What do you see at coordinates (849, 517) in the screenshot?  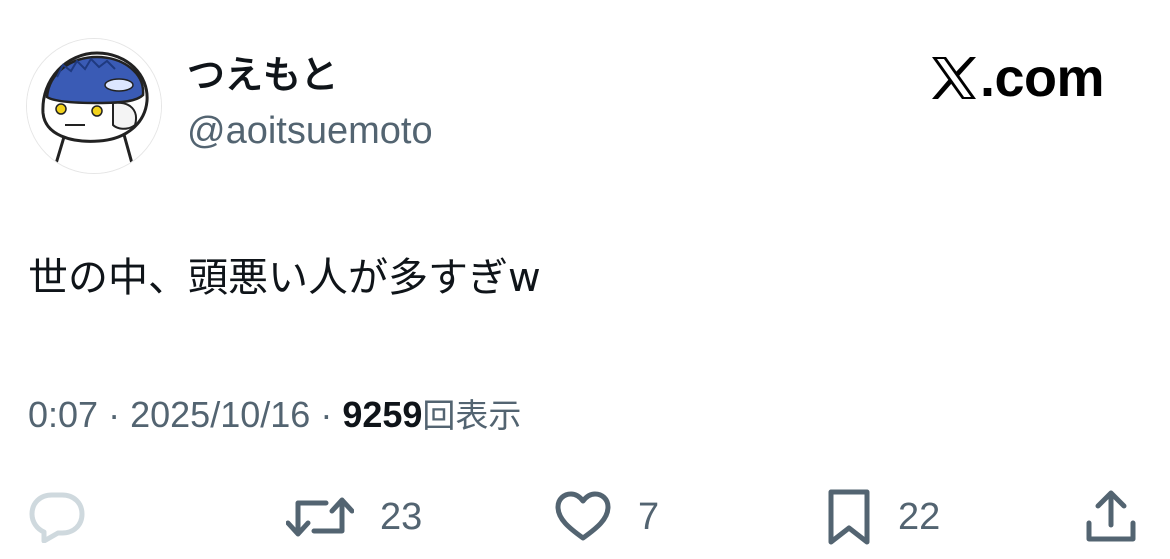 I see `bookmark-icon` at bounding box center [849, 517].